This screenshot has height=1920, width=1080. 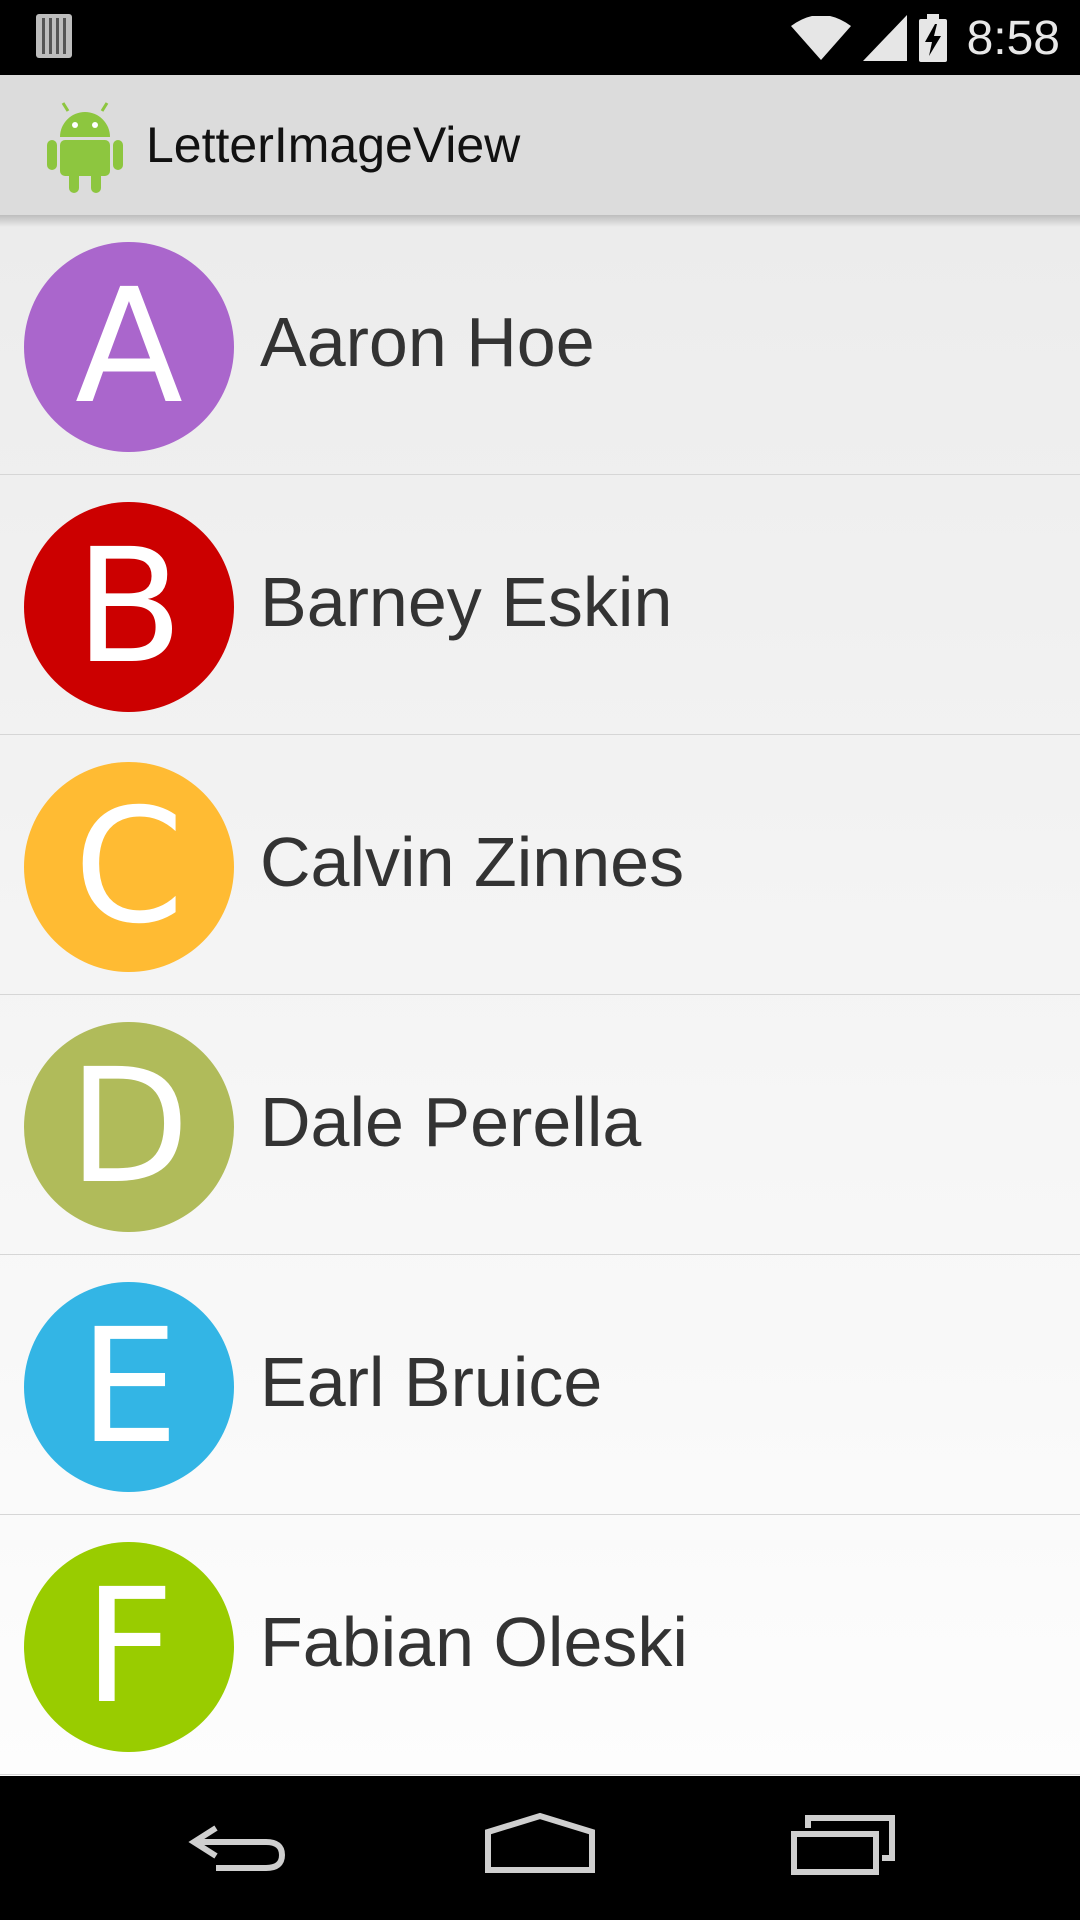 What do you see at coordinates (451, 1122) in the screenshot?
I see `contact-name: Dale Perella` at bounding box center [451, 1122].